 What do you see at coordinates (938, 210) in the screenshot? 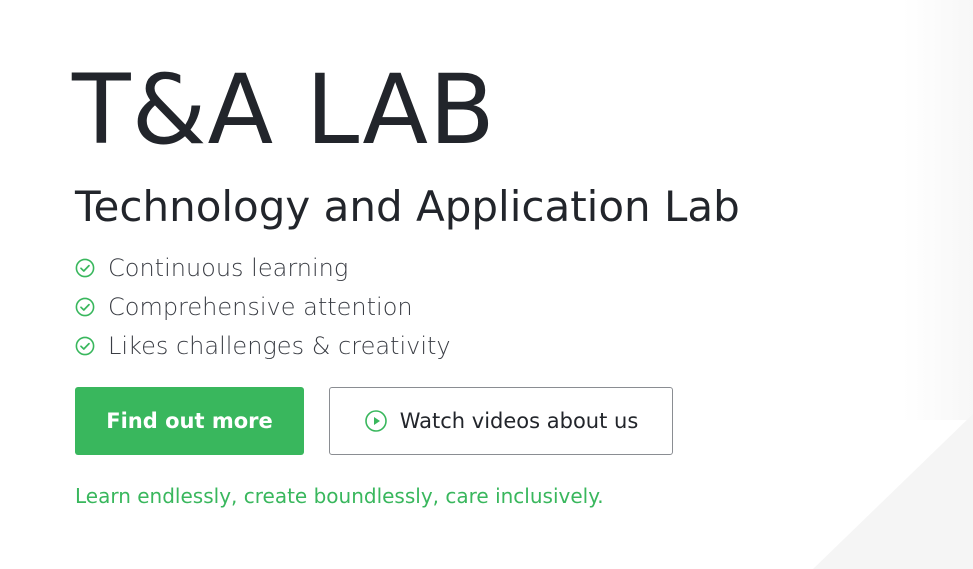
I see `background-gradient` at bounding box center [938, 210].